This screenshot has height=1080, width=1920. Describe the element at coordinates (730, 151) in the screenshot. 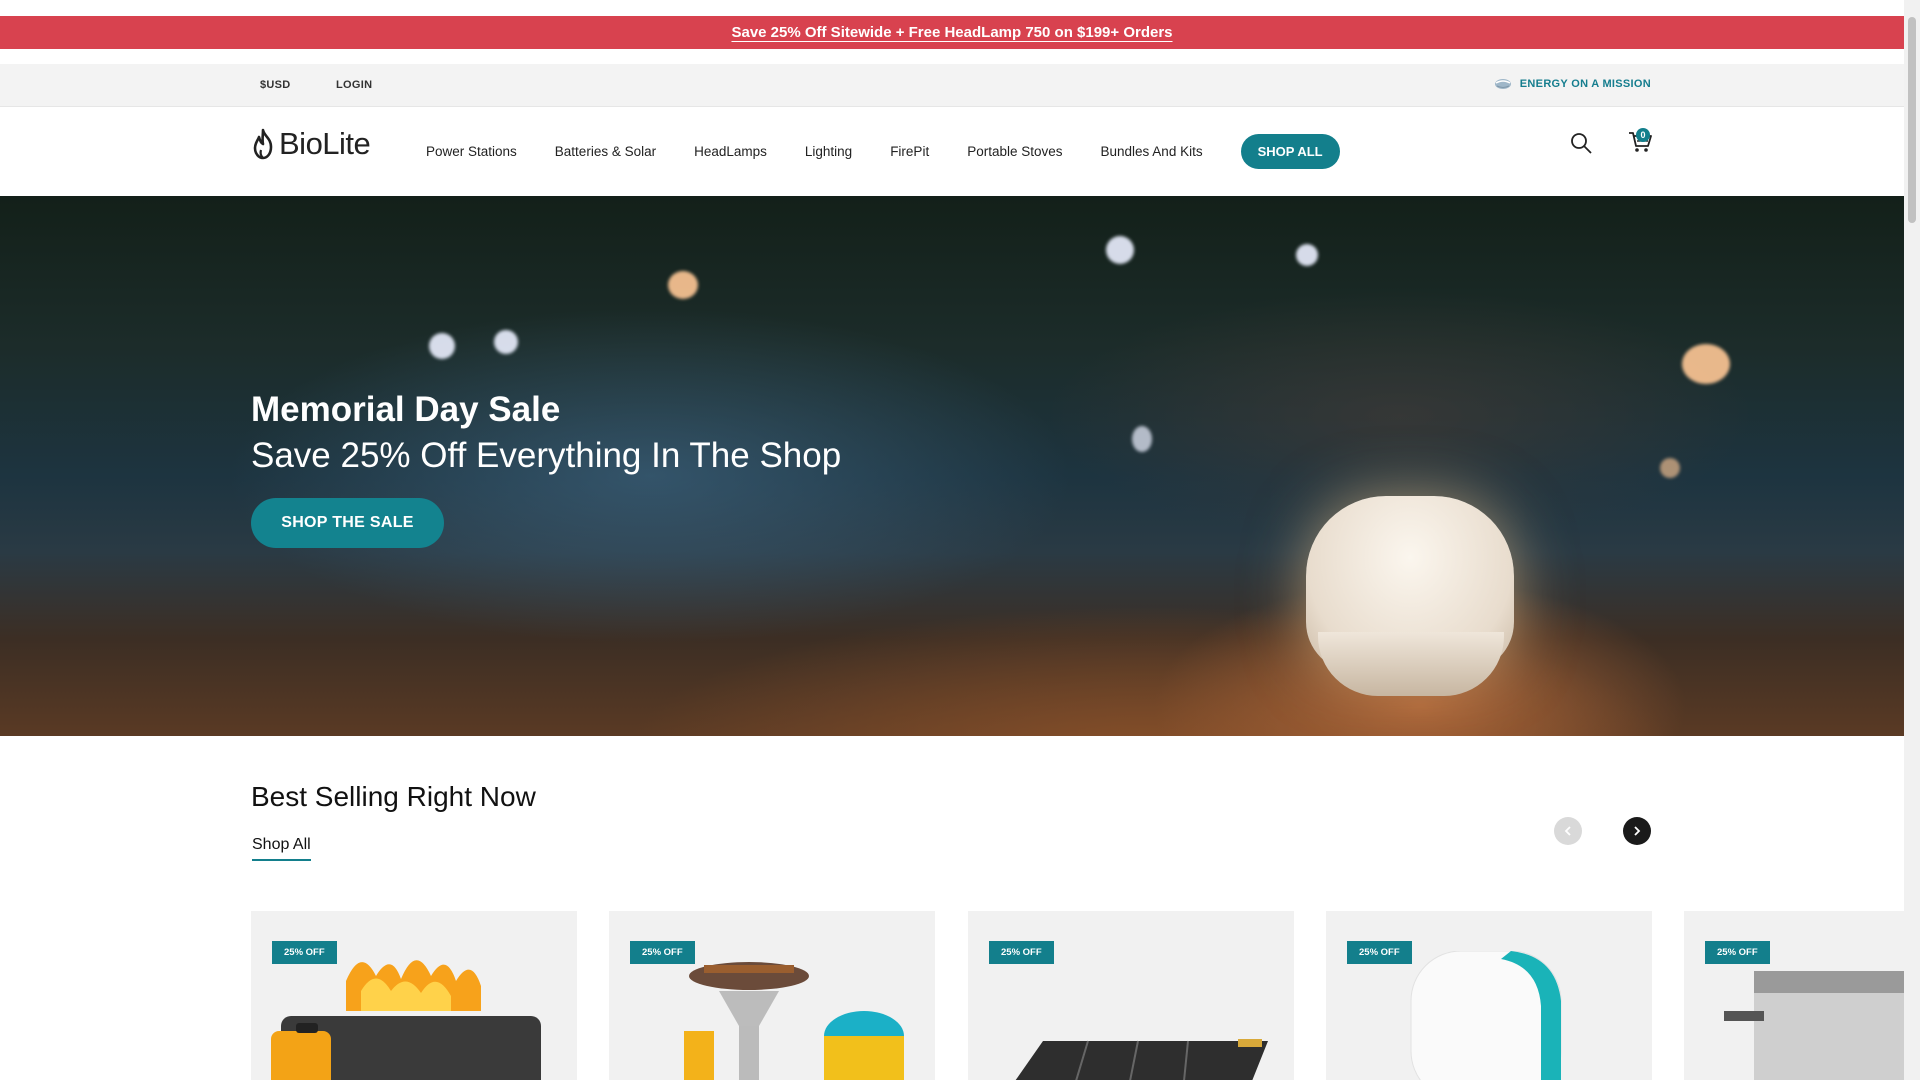

I see `nav-headlamps: HeadLamps` at that location.